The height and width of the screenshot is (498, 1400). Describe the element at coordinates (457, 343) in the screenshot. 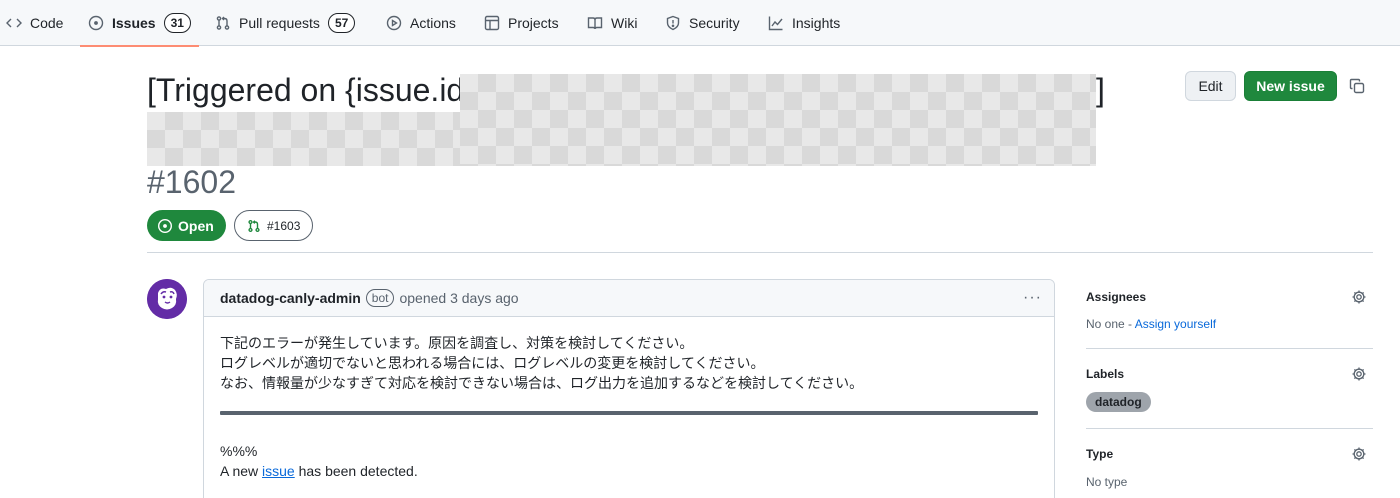

I see `body-line: 下記のエラーが発生しています。原因を調査し、対策を検討してください。` at that location.